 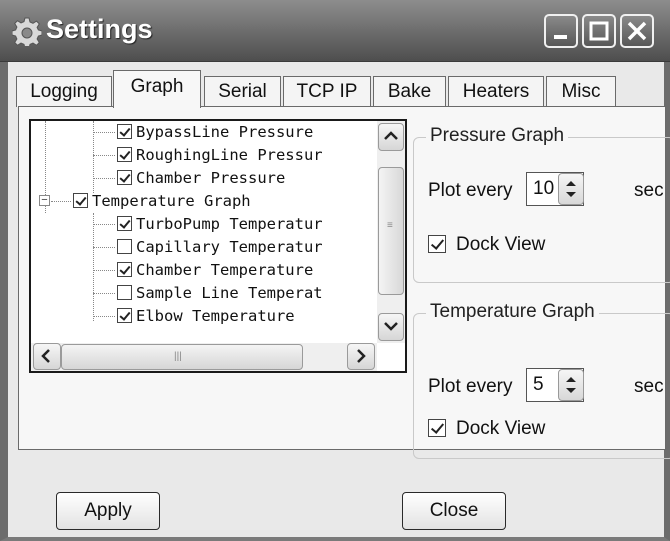 I want to click on window-title: Settings, so click(x=99, y=29).